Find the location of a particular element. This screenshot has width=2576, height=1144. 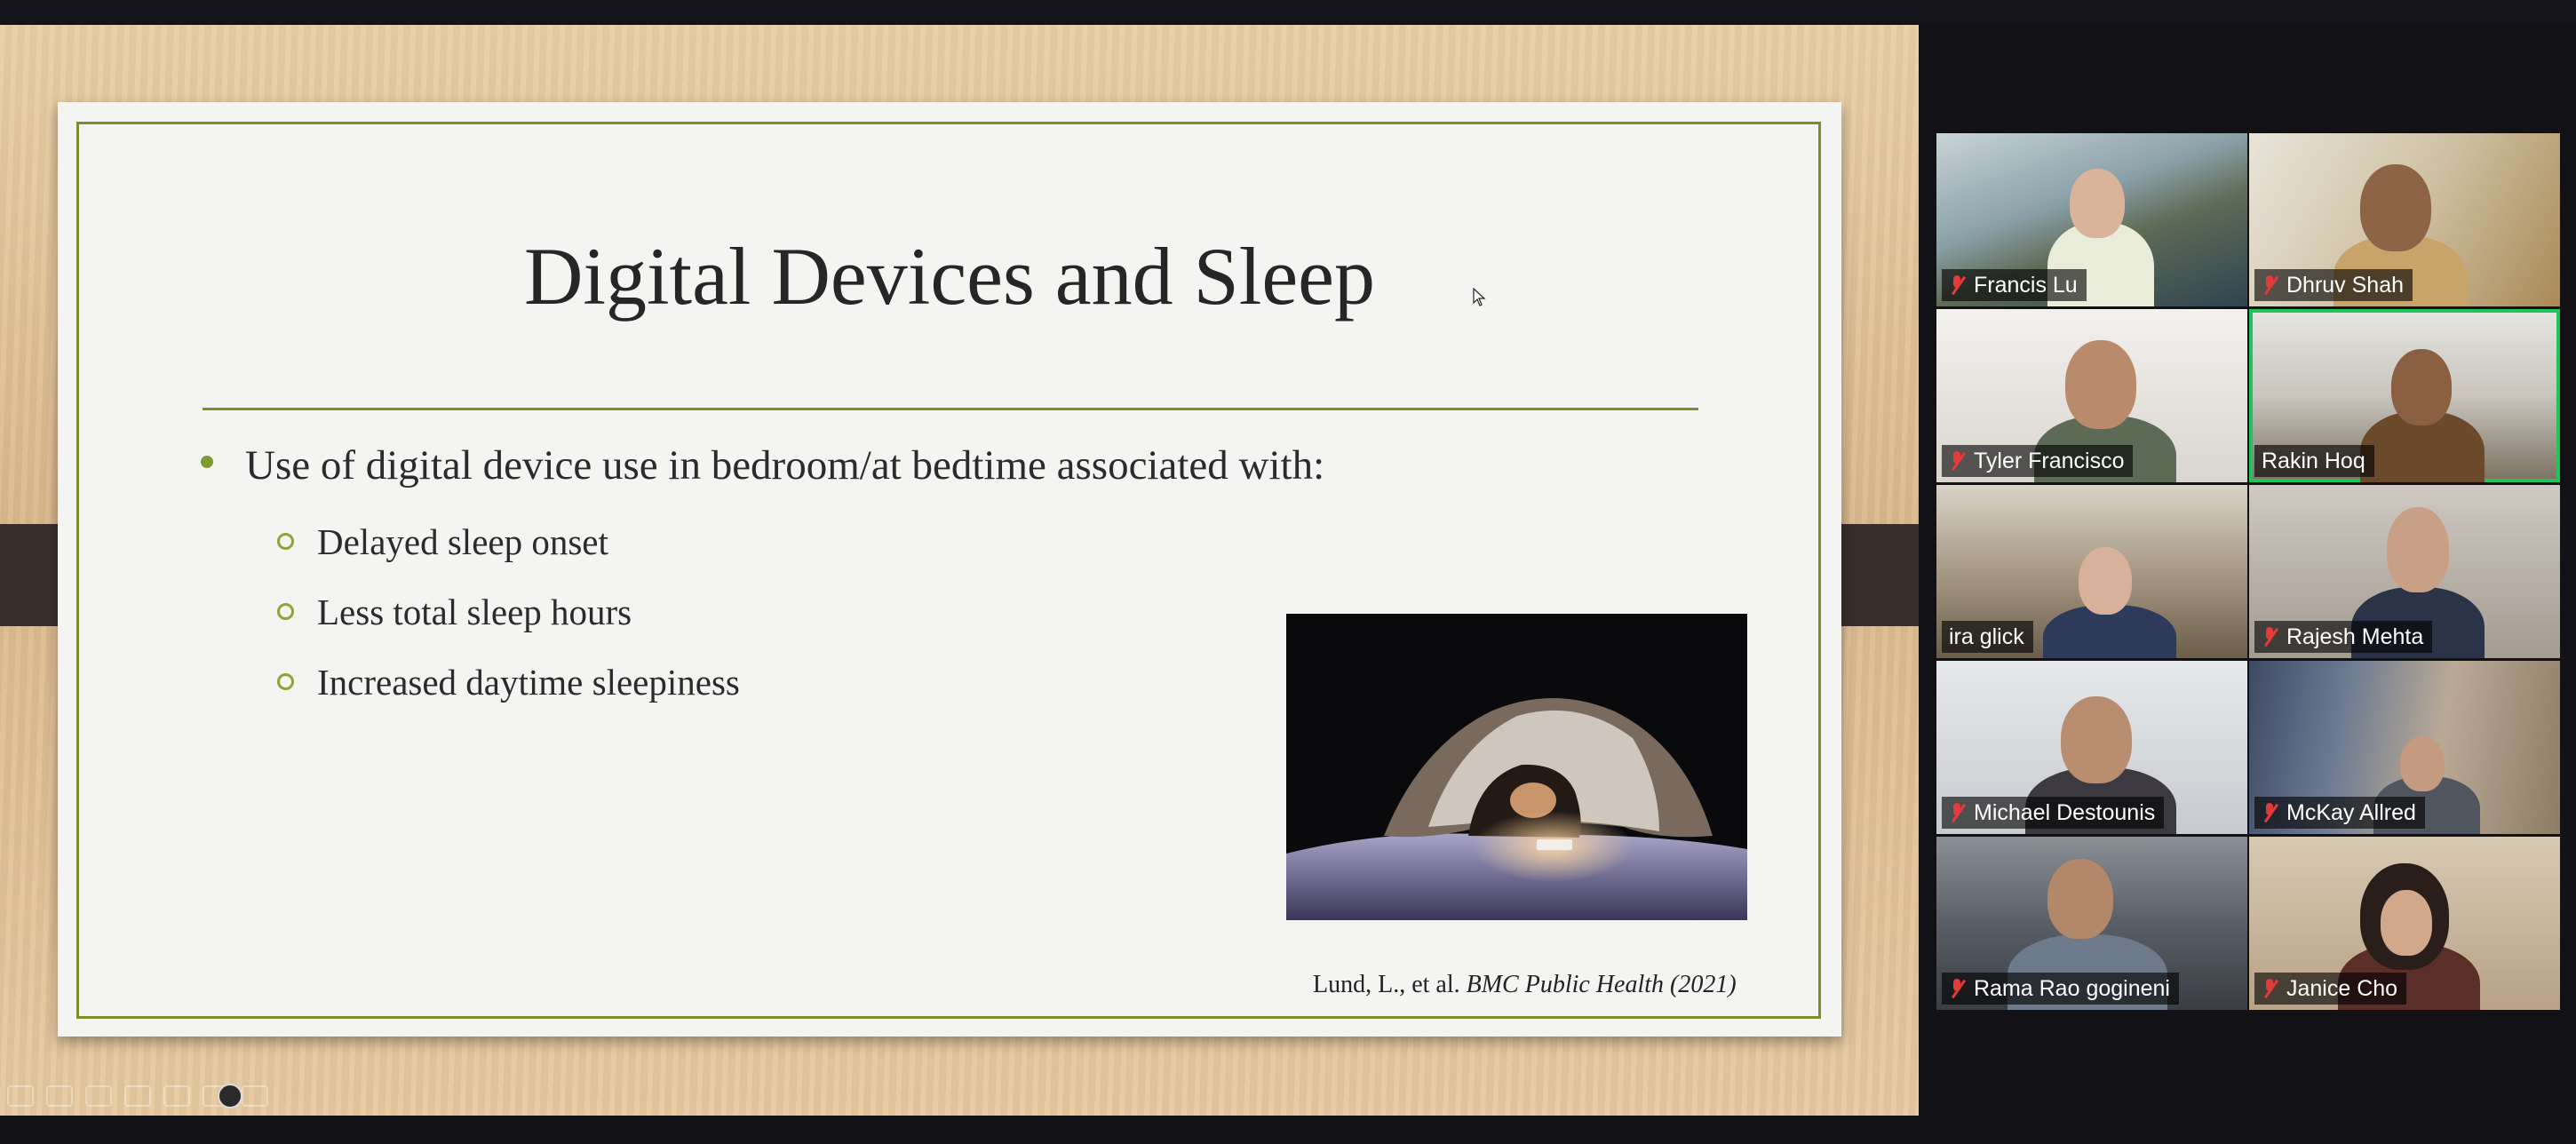

participant-name-label: Francis Lu is located at coordinates (2014, 285).